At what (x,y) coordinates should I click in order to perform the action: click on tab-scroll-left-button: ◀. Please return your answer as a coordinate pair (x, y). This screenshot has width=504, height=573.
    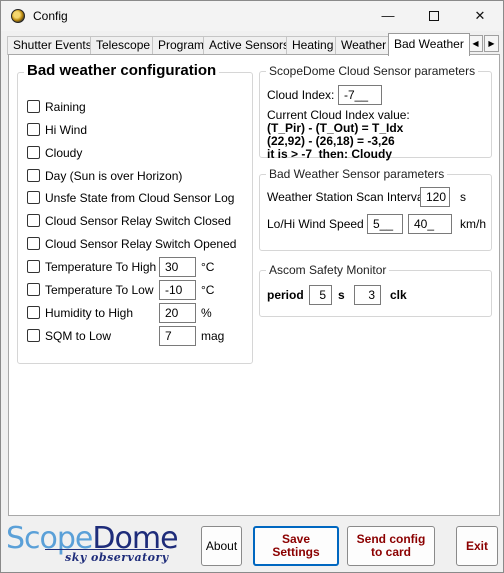
    Looking at the image, I should click on (475, 43).